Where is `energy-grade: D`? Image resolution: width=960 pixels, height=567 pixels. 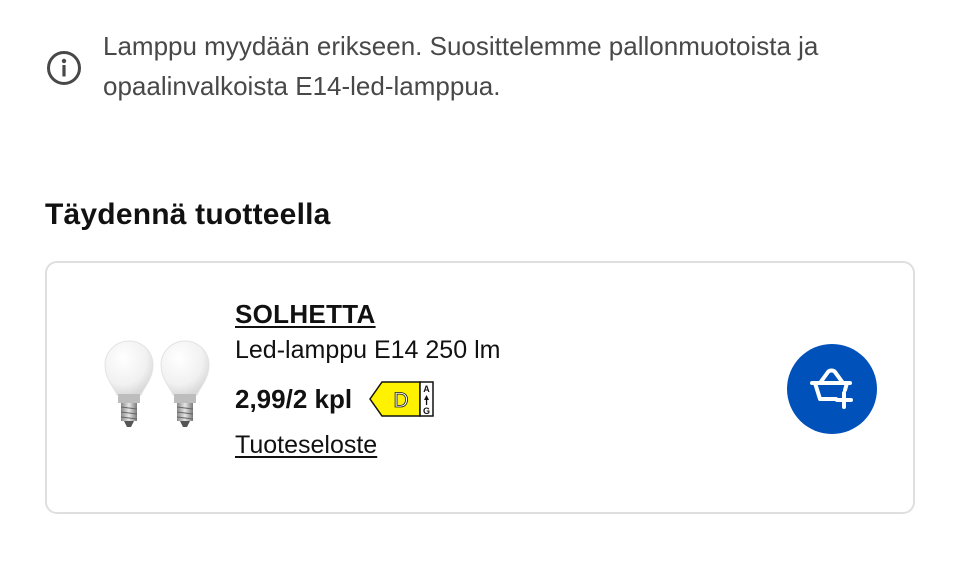 energy-grade: D is located at coordinates (400, 400).